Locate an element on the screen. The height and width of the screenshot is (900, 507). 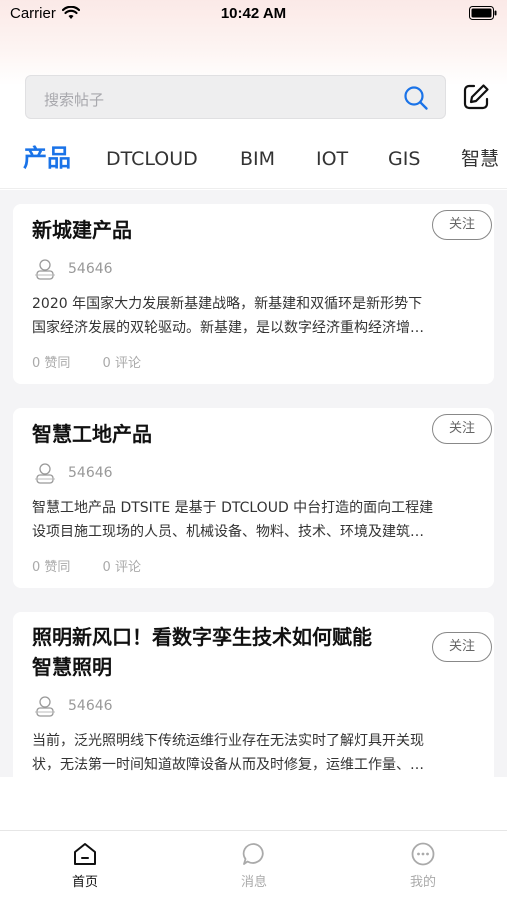
post-title-line: 智慧照明 is located at coordinates (72, 667).